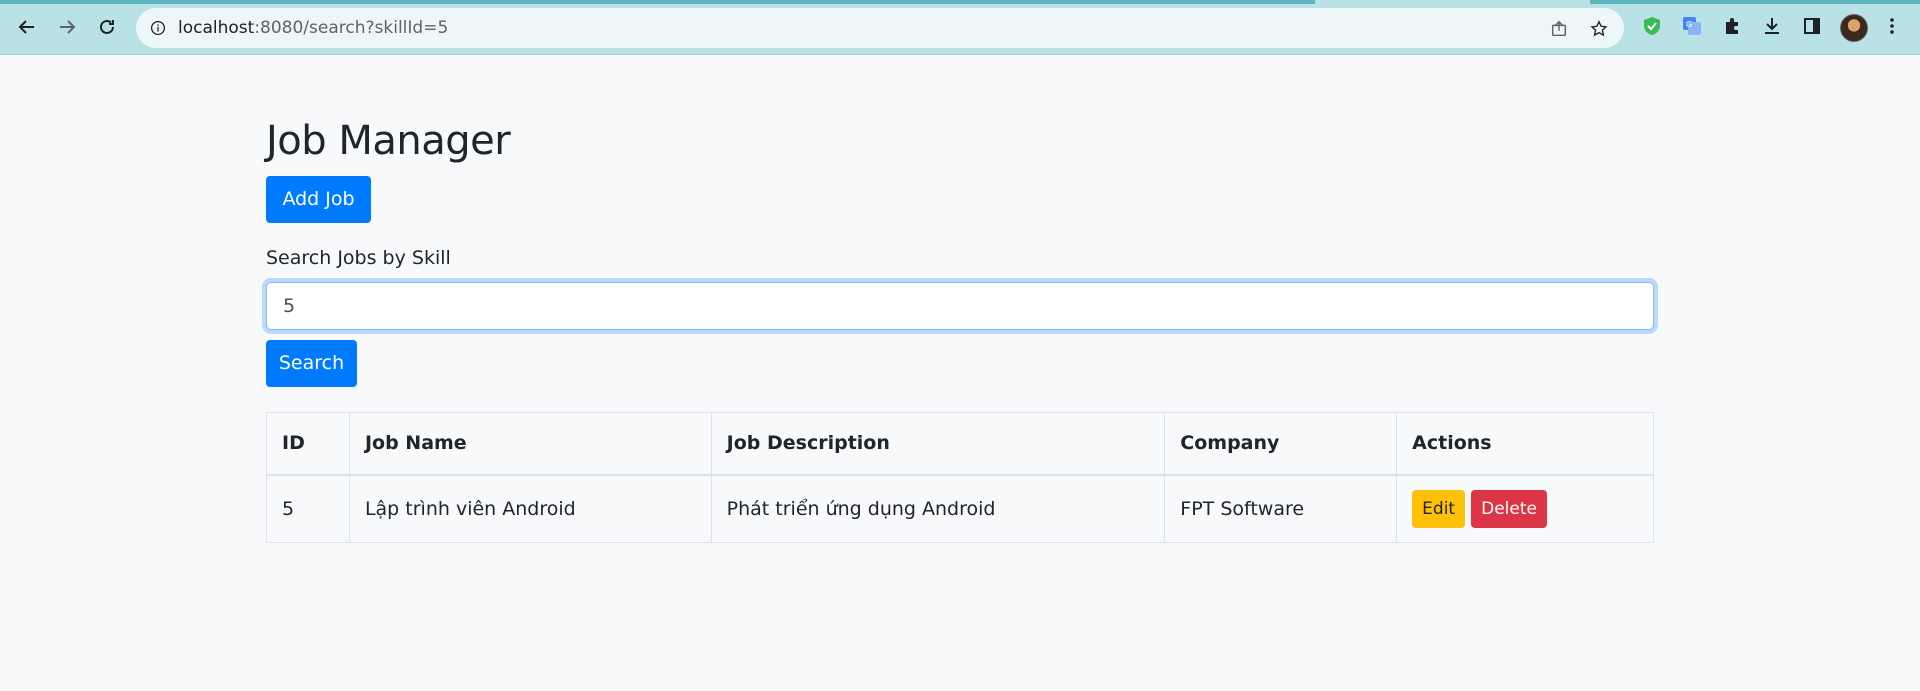 Image resolution: width=1920 pixels, height=691 pixels. I want to click on add-job-button: Add Job, so click(318, 199).